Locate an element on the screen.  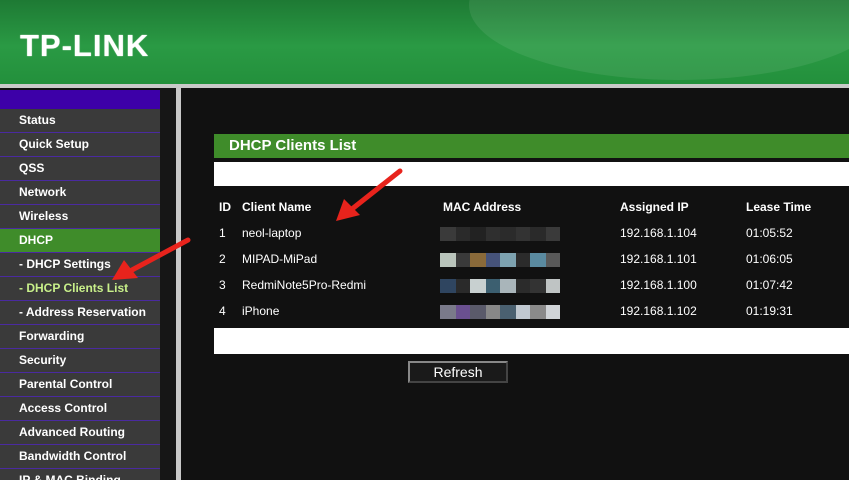
sidebar-item: Wireless is located at coordinates (80, 217).